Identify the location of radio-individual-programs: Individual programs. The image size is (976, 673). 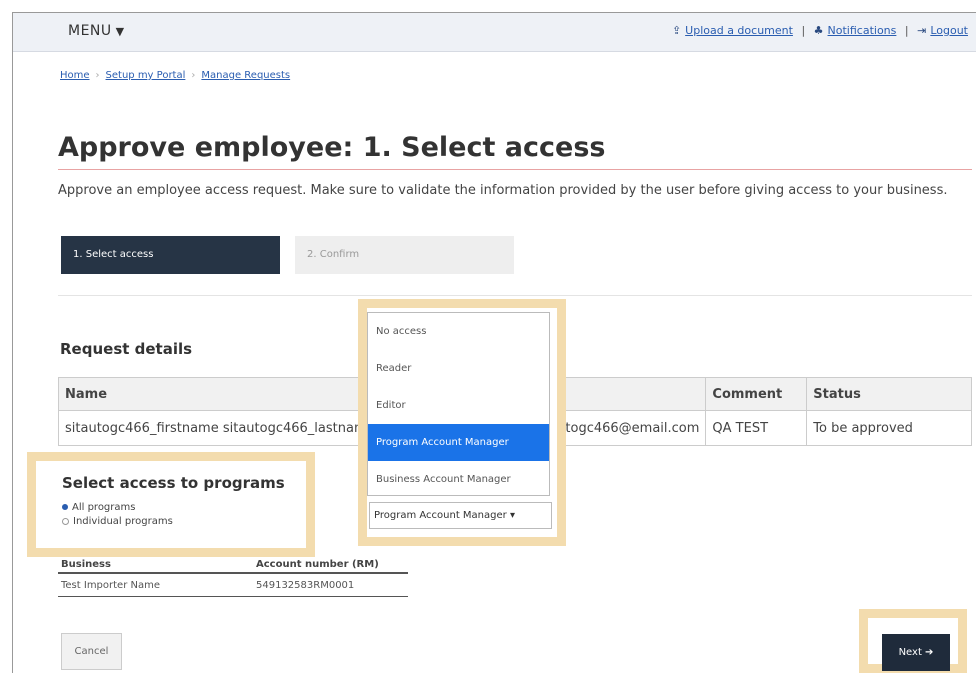
(117, 521).